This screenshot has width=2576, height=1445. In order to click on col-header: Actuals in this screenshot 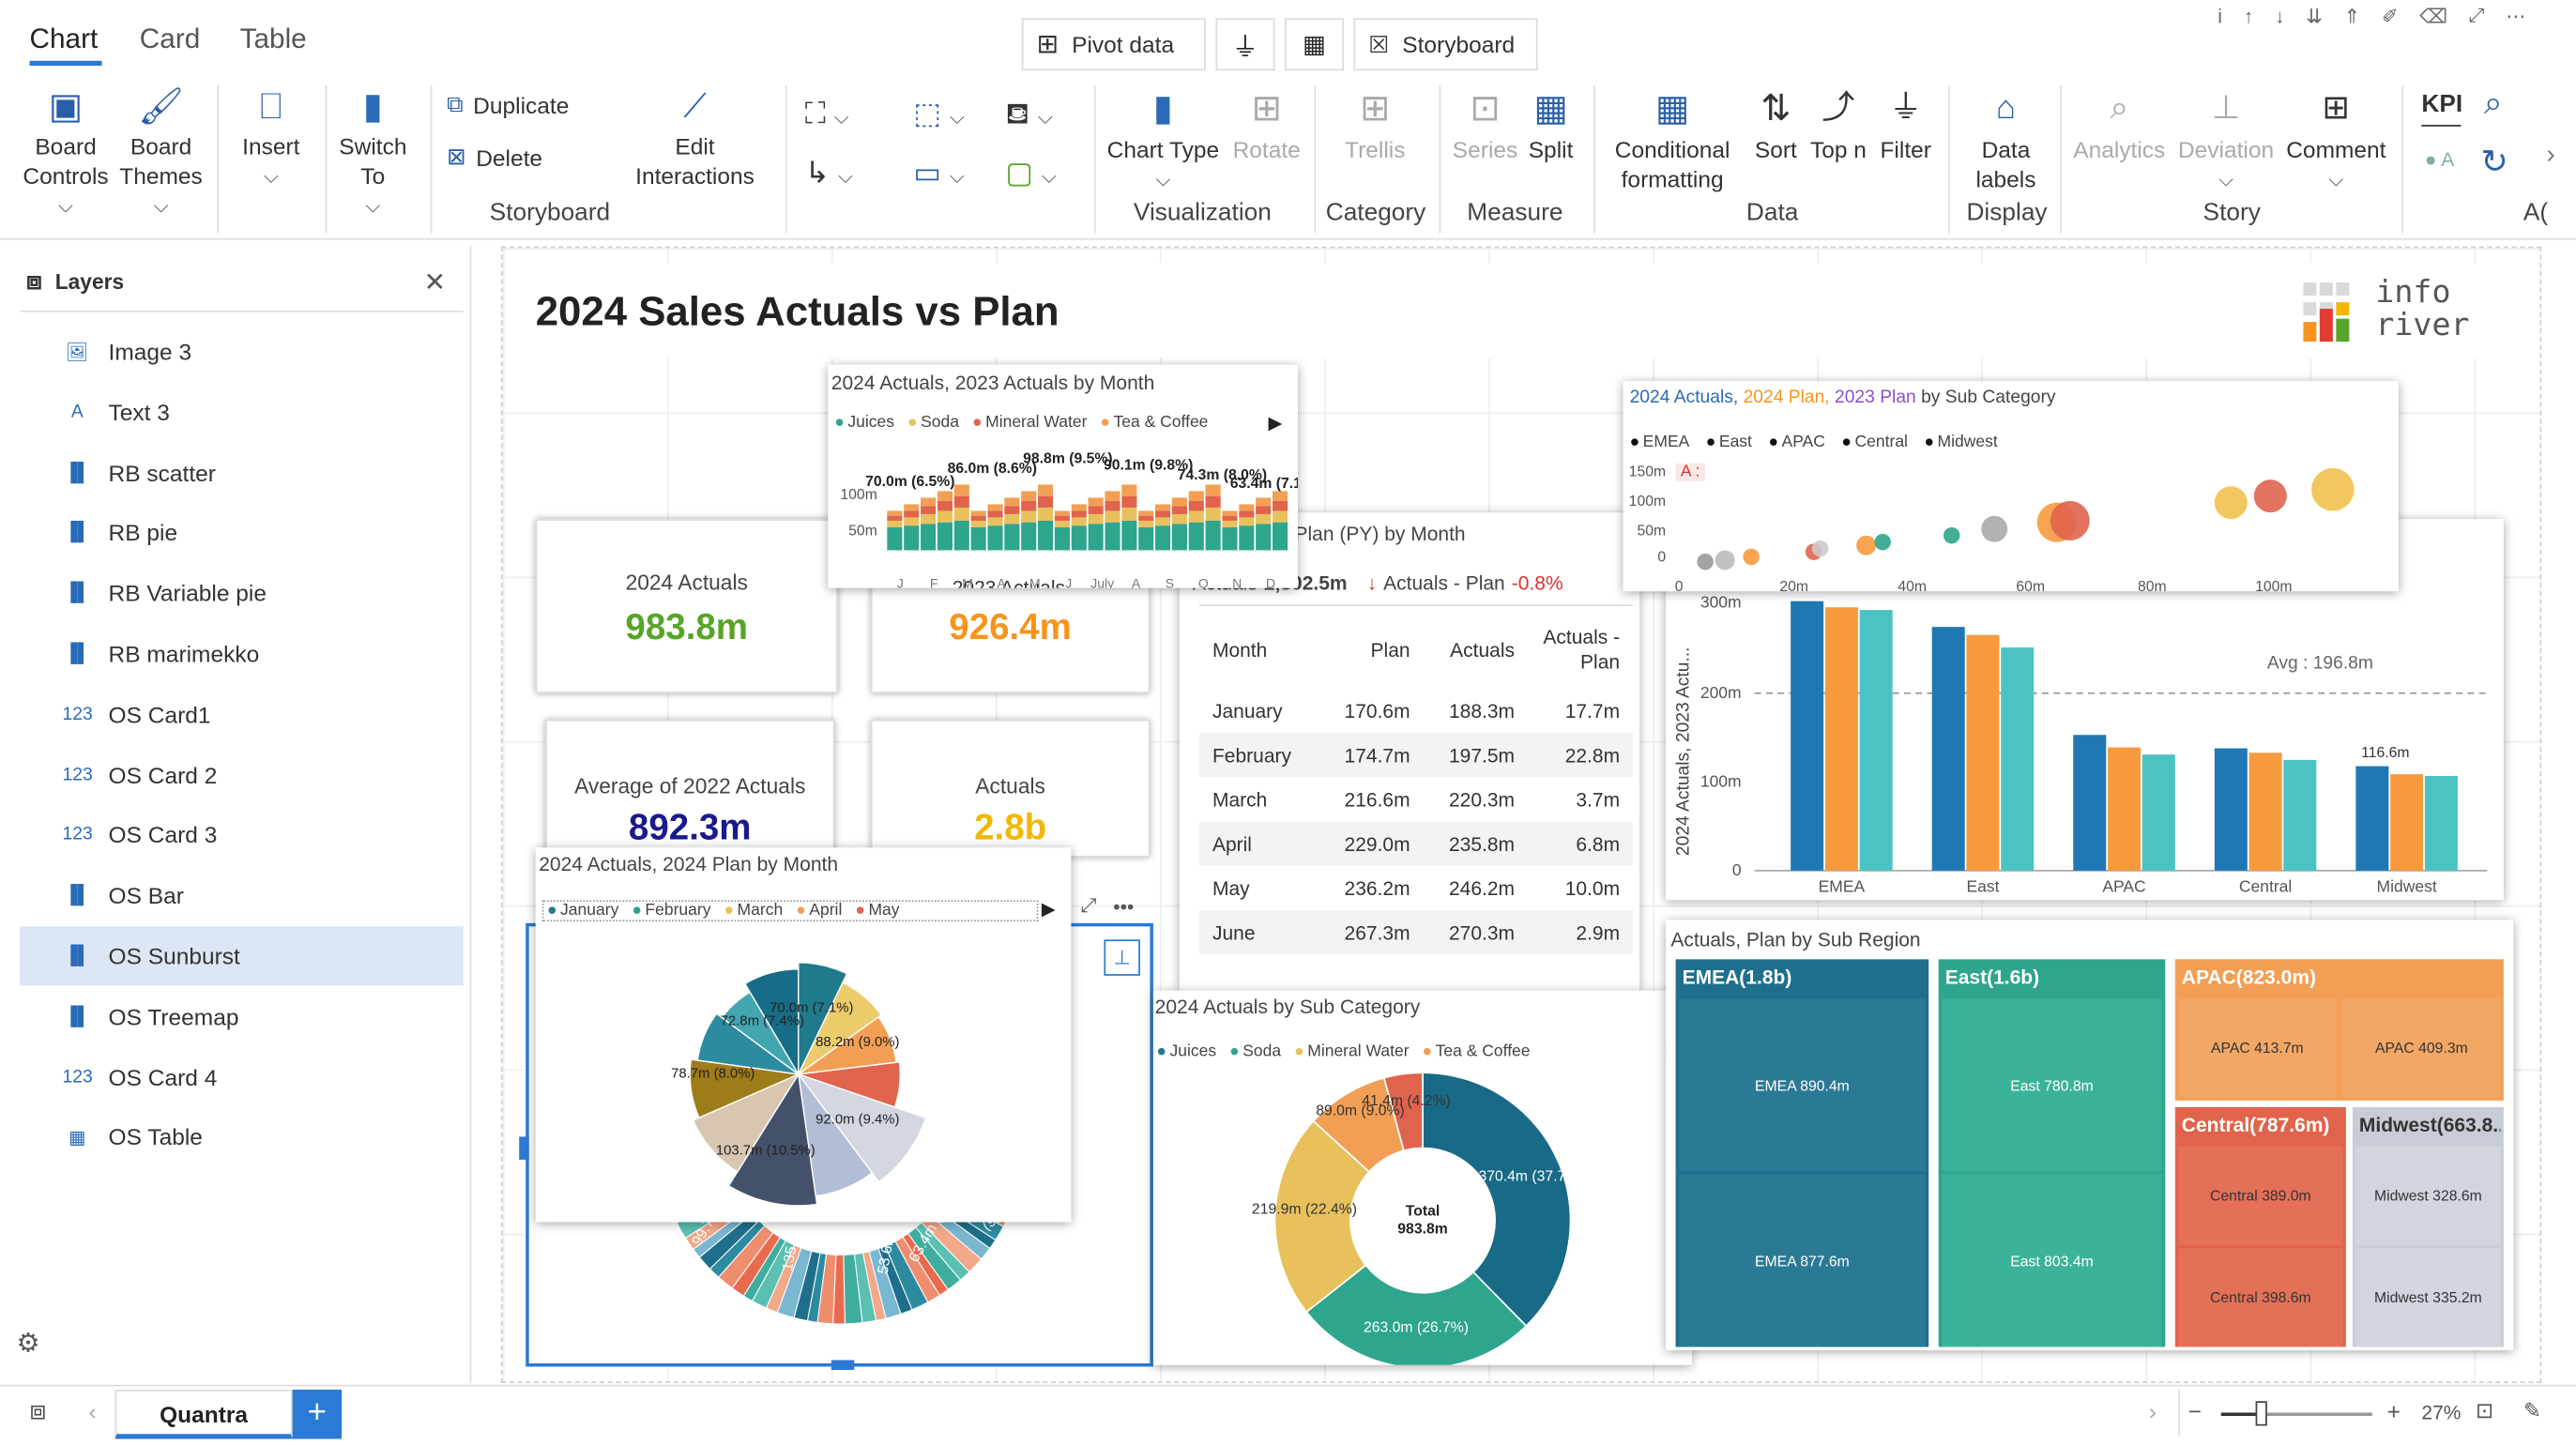, I will do `click(1476, 651)`.